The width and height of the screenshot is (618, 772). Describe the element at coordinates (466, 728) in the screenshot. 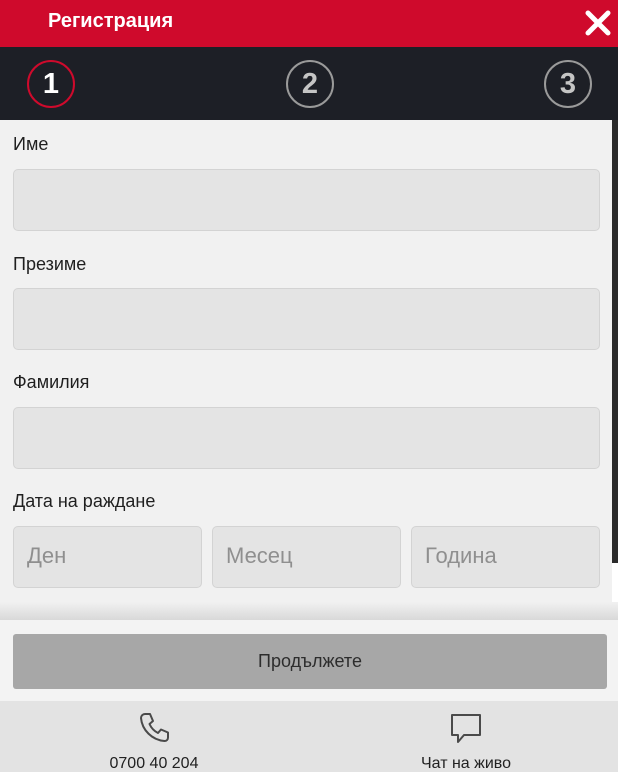

I see `chat-icon` at that location.